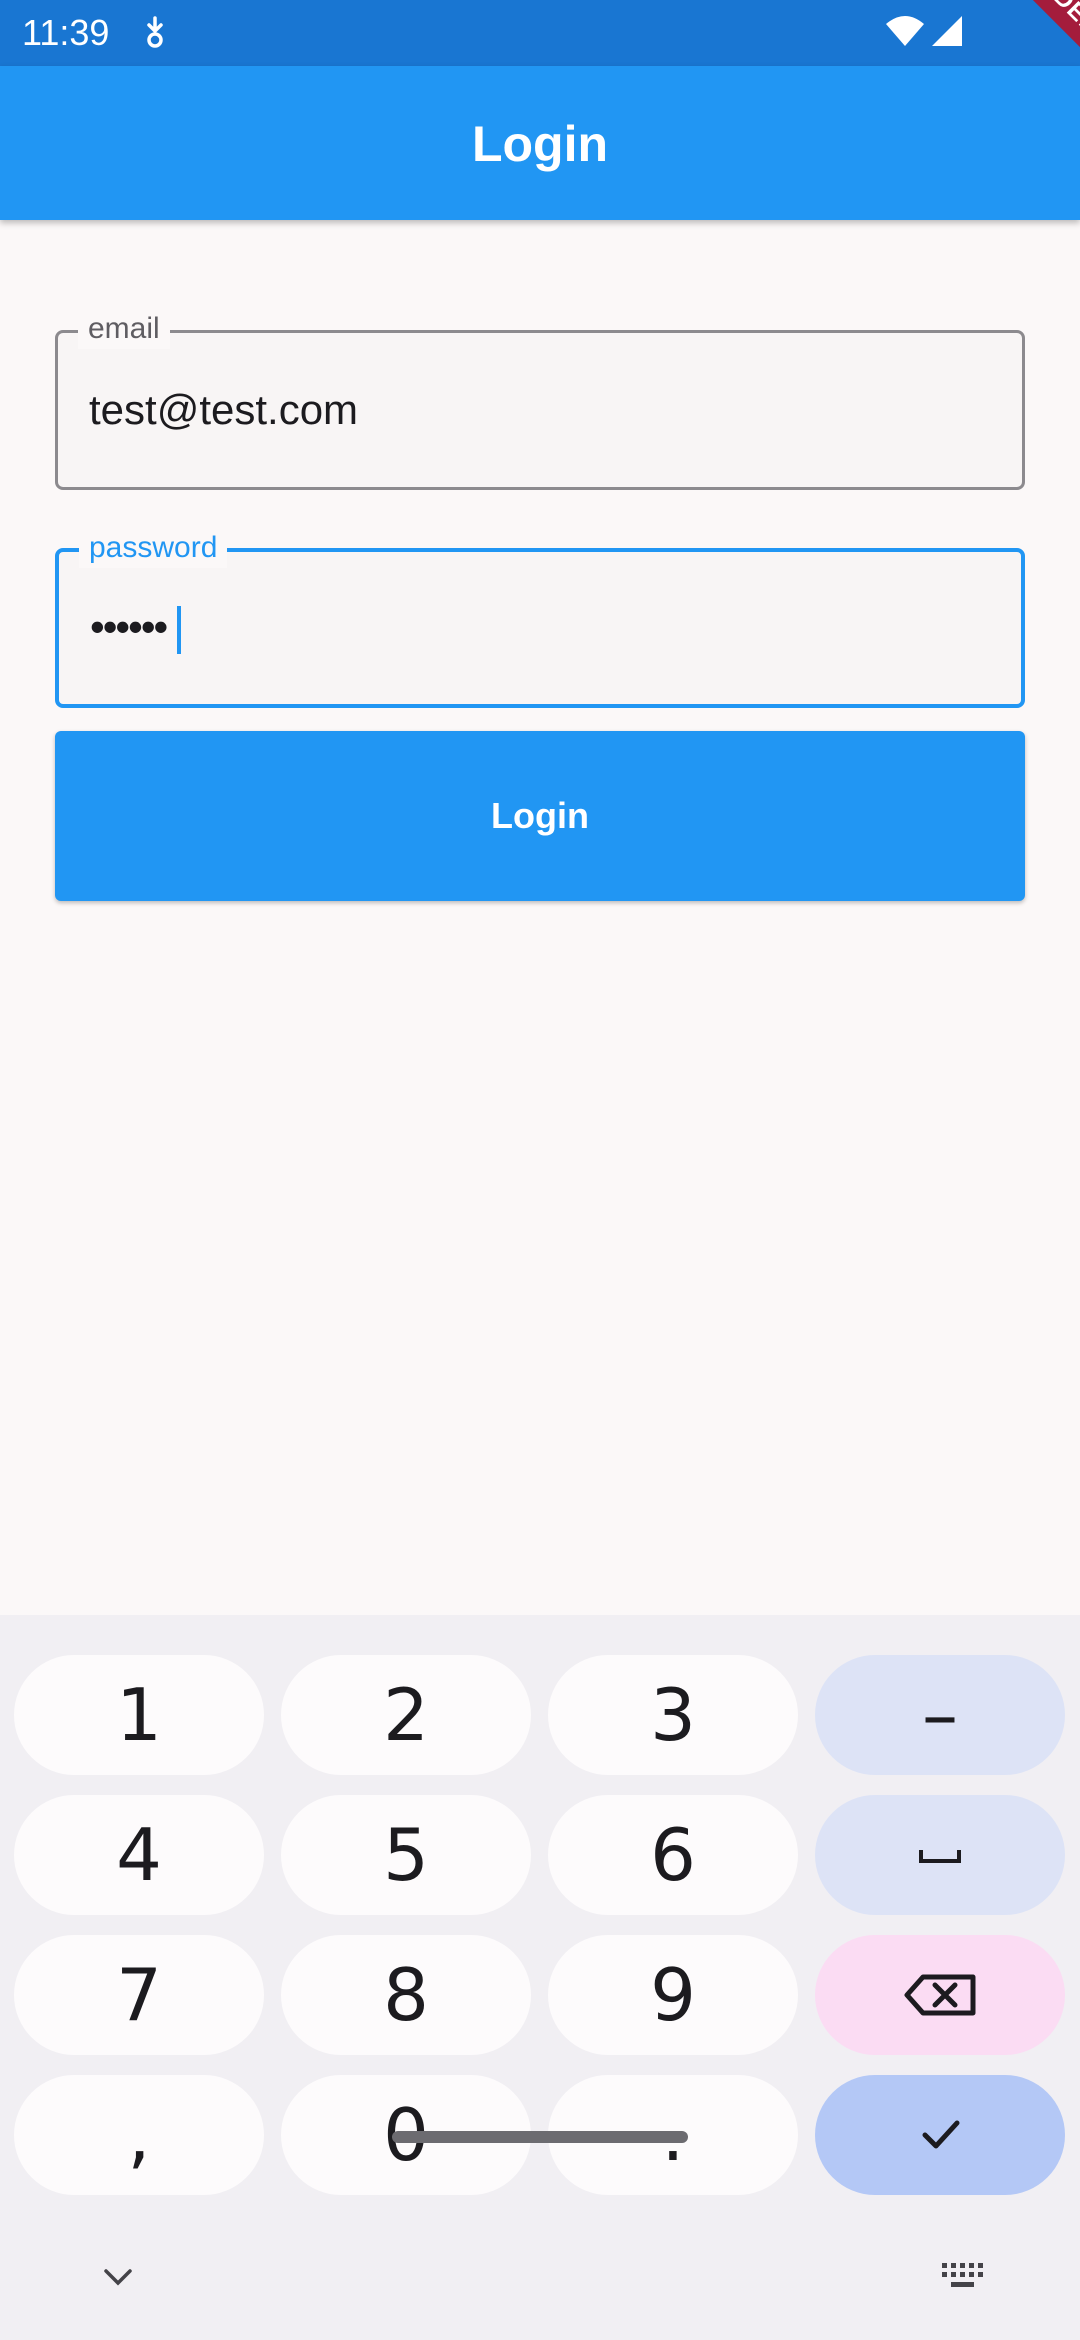  I want to click on password-field-value: ••••••, so click(129, 627).